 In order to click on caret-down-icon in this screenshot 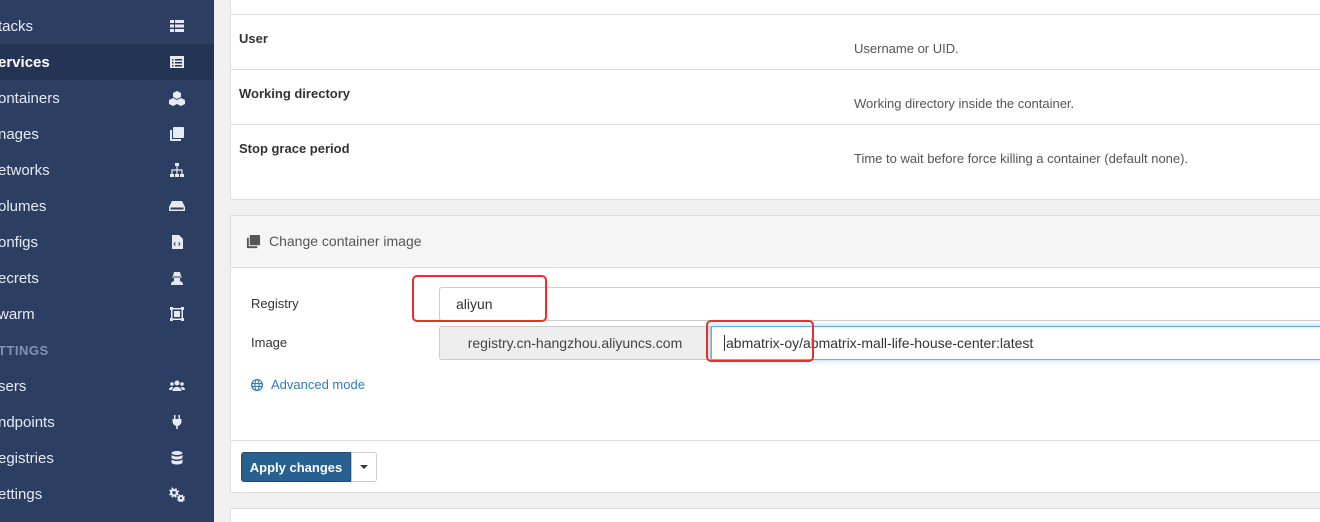, I will do `click(364, 467)`.